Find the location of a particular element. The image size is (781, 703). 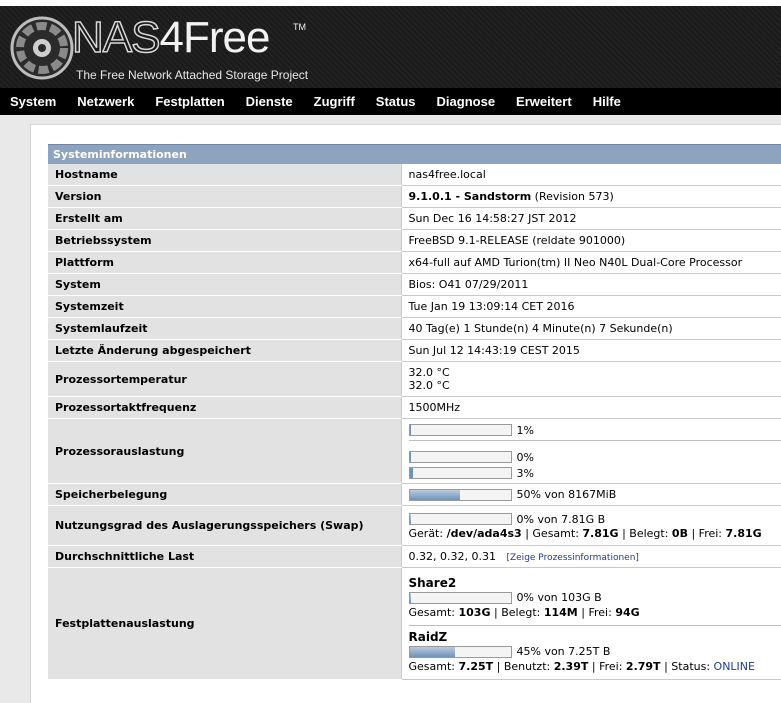

pool-text: 45% von 7.25T B is located at coordinates (563, 651).